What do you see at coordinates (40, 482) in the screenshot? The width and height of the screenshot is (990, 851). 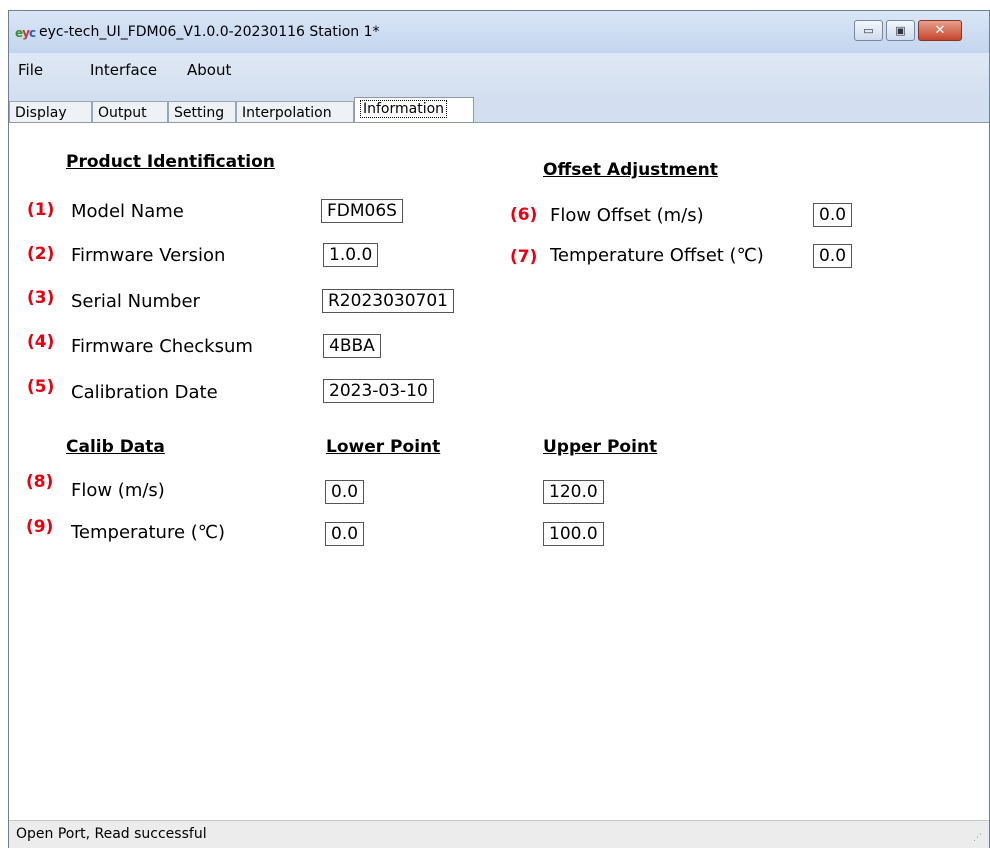 I see `annotation-8: (8)` at bounding box center [40, 482].